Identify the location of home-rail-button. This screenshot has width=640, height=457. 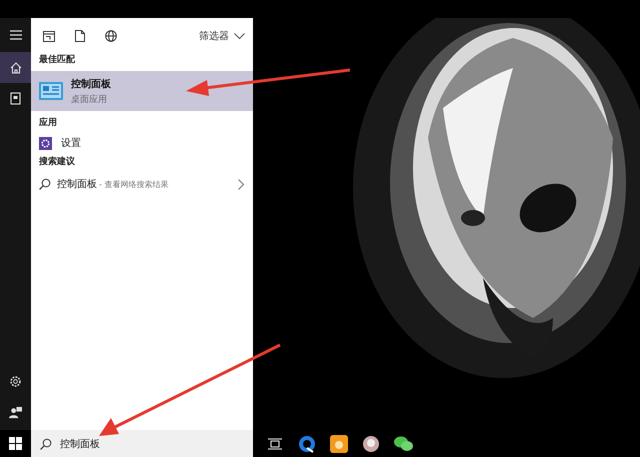
(15, 67).